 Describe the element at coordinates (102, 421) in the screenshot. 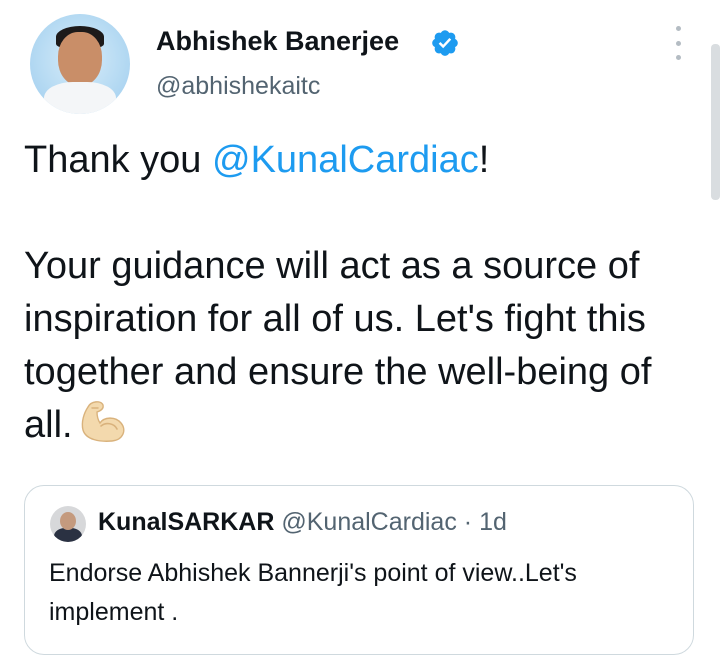

I see `flexed-biceps-icon` at that location.